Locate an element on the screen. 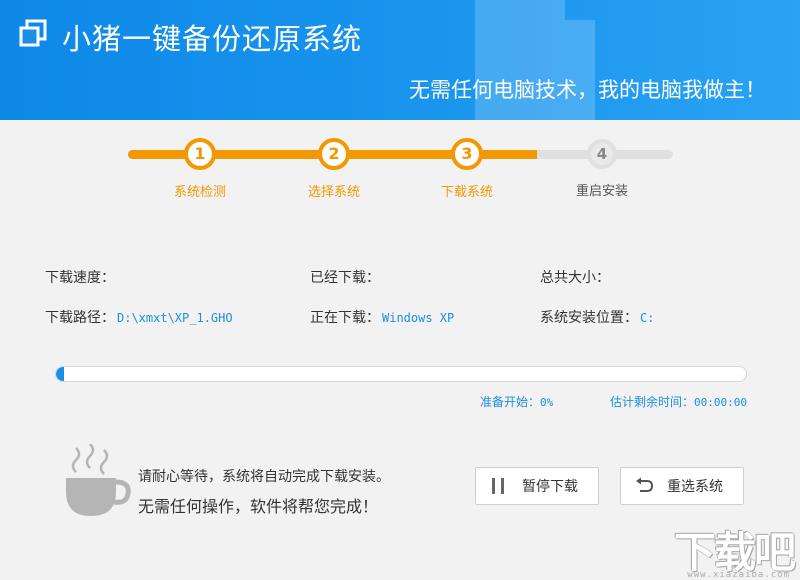 The image size is (800, 580). ready-status-label: 准备开始： is located at coordinates (510, 402).